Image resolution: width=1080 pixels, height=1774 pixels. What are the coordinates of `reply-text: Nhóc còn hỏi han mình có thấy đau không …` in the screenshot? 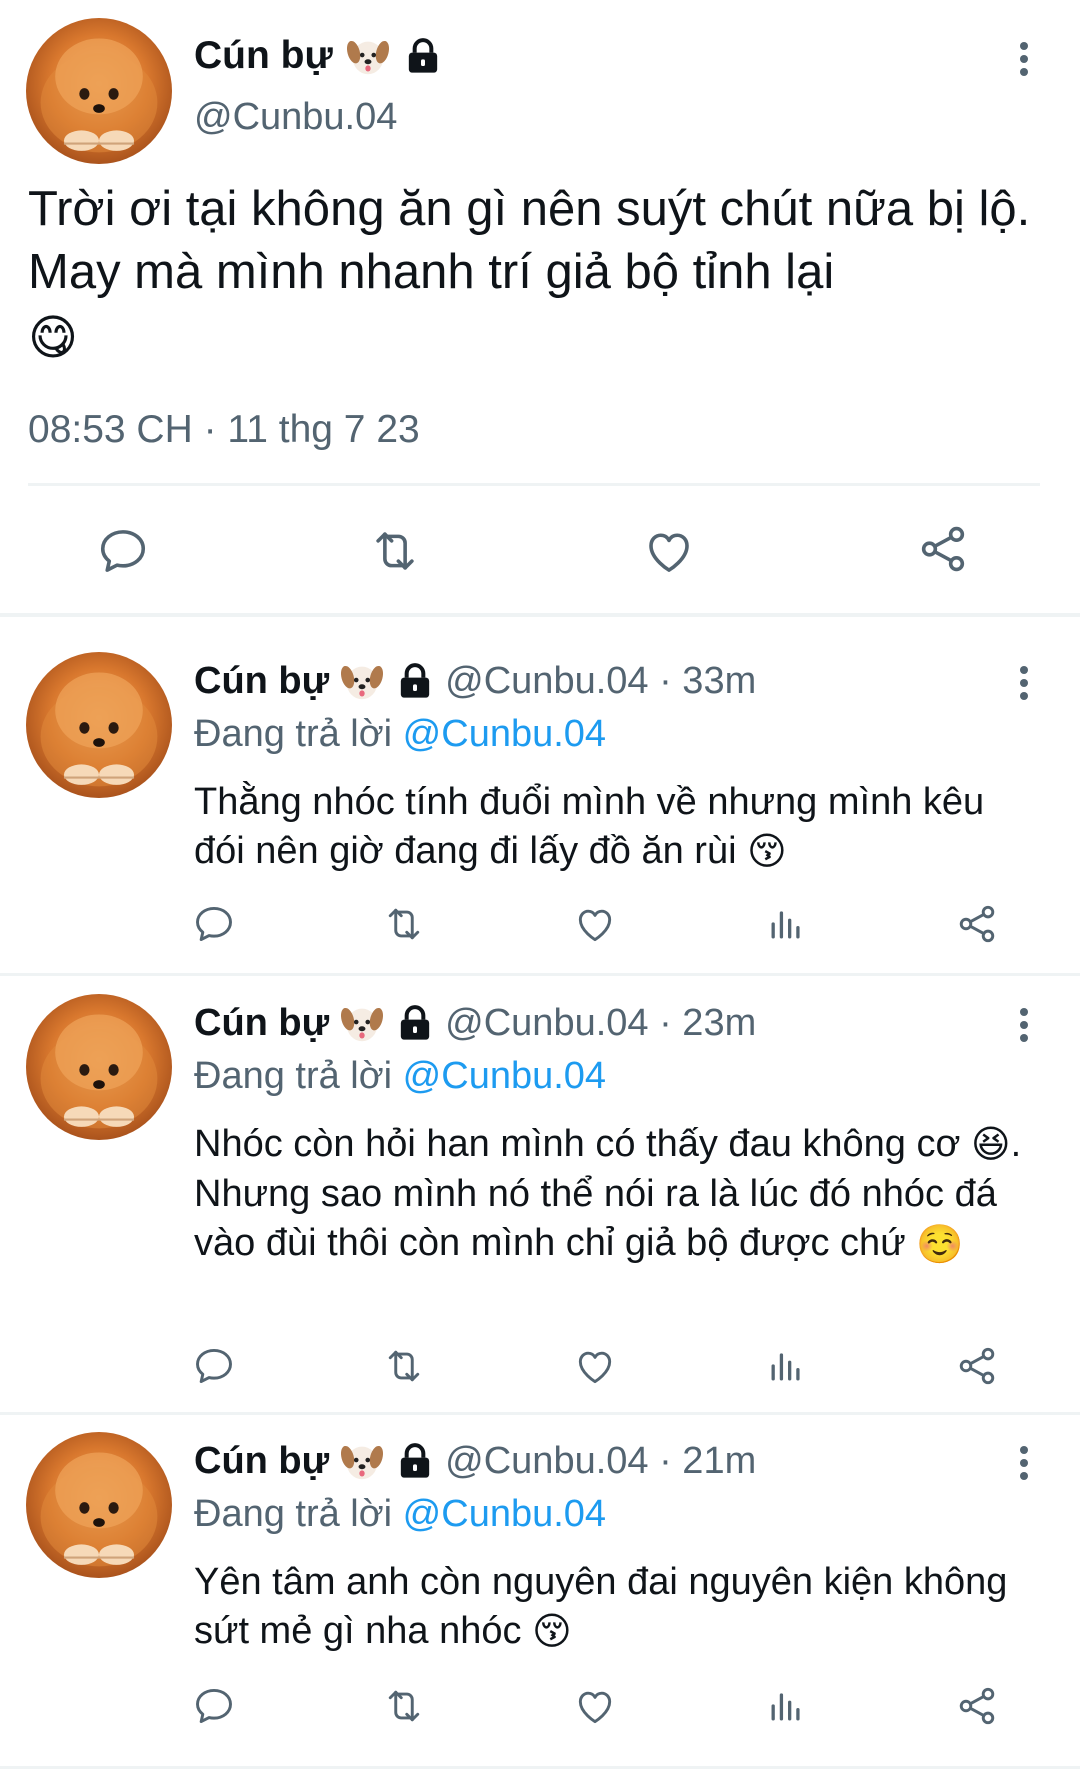 It's located at (619, 1195).